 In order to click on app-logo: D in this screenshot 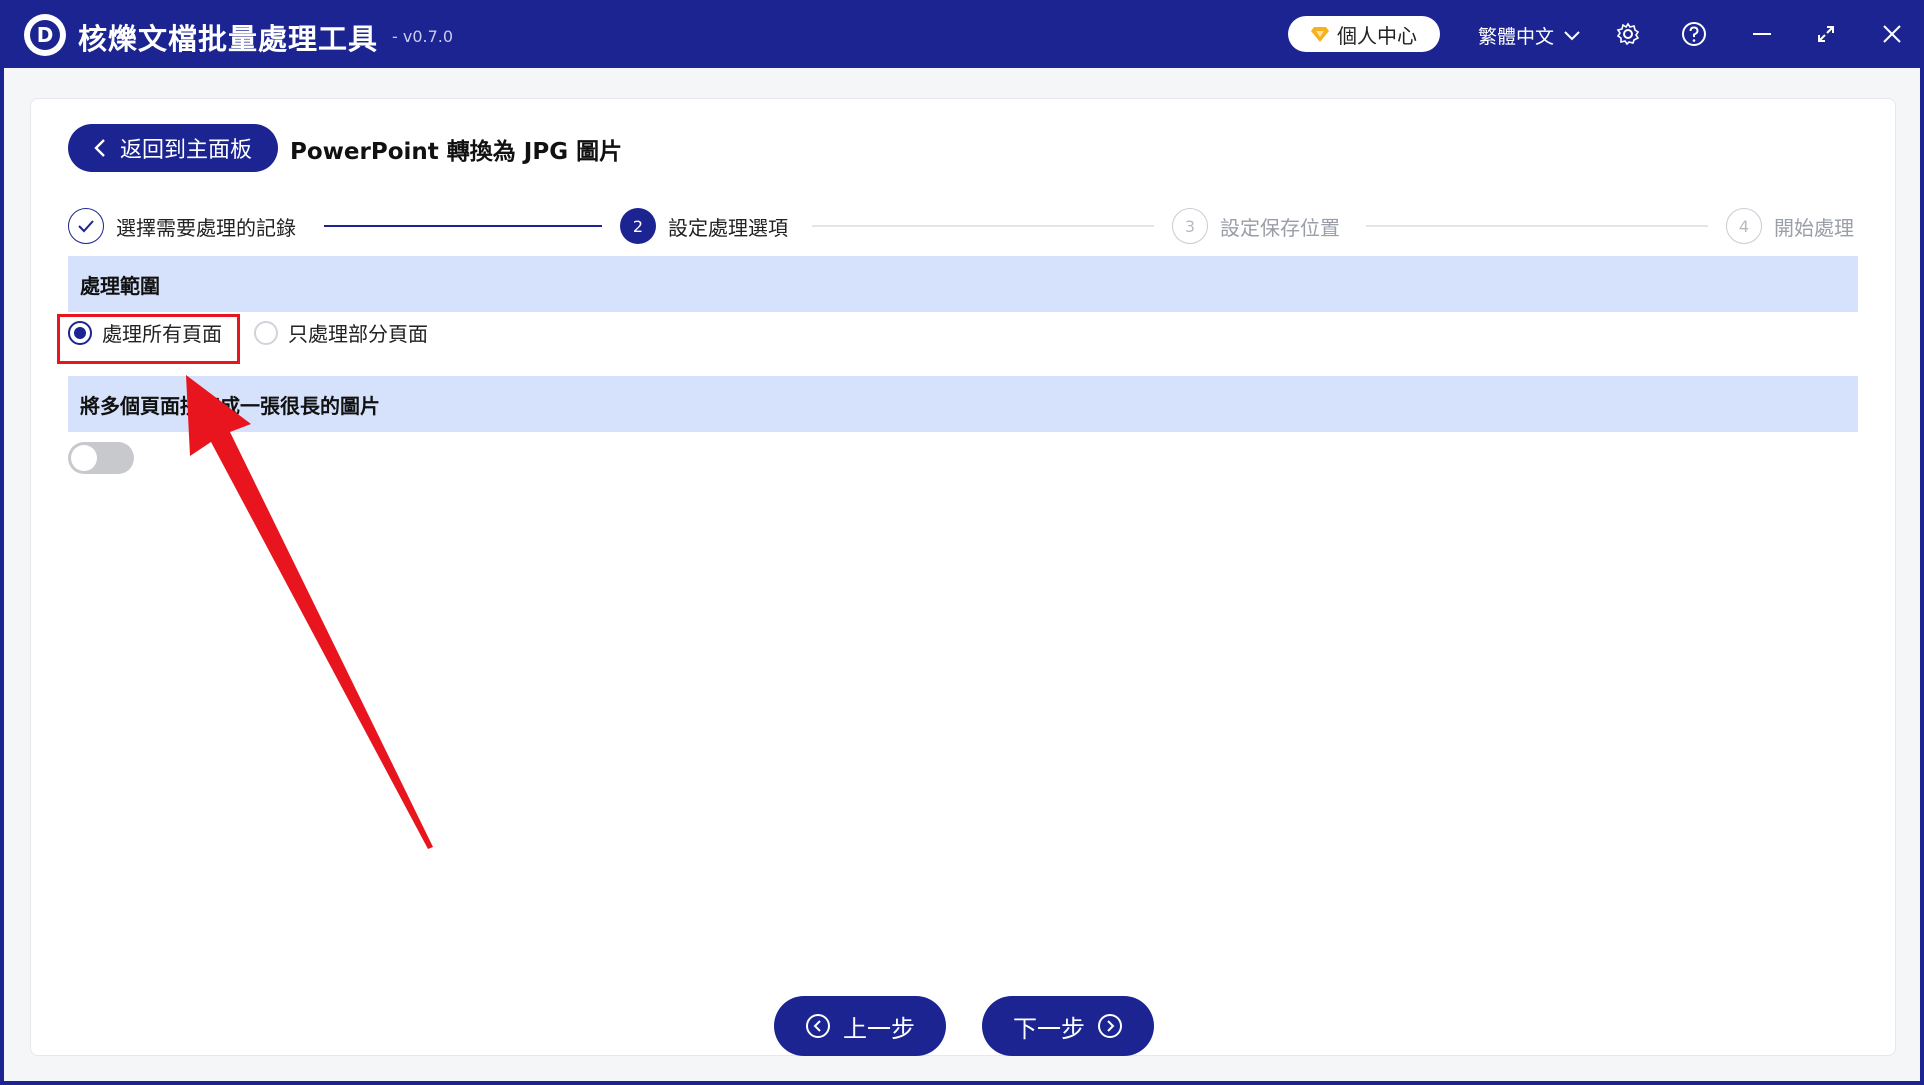, I will do `click(45, 35)`.